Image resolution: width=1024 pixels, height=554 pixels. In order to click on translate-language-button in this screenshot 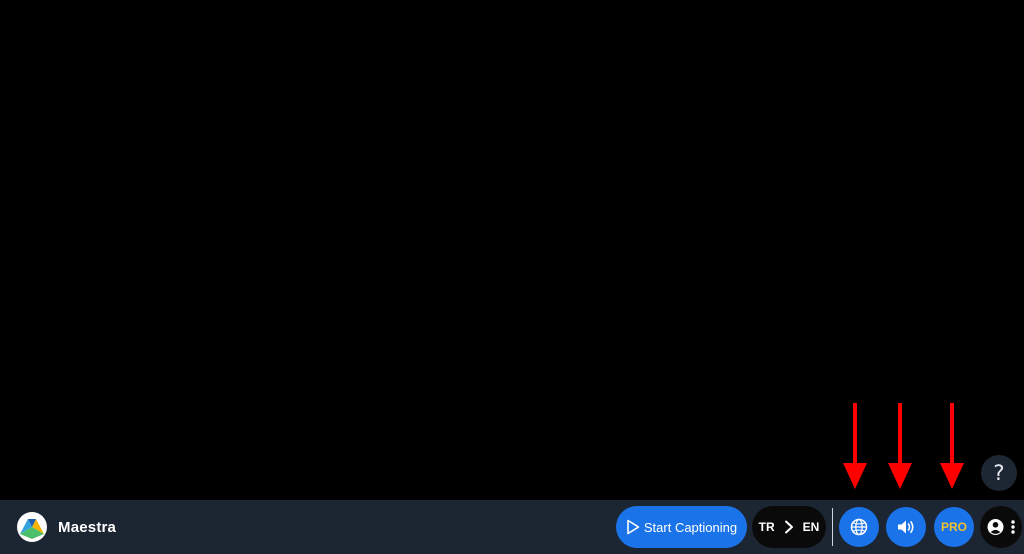, I will do `click(859, 527)`.